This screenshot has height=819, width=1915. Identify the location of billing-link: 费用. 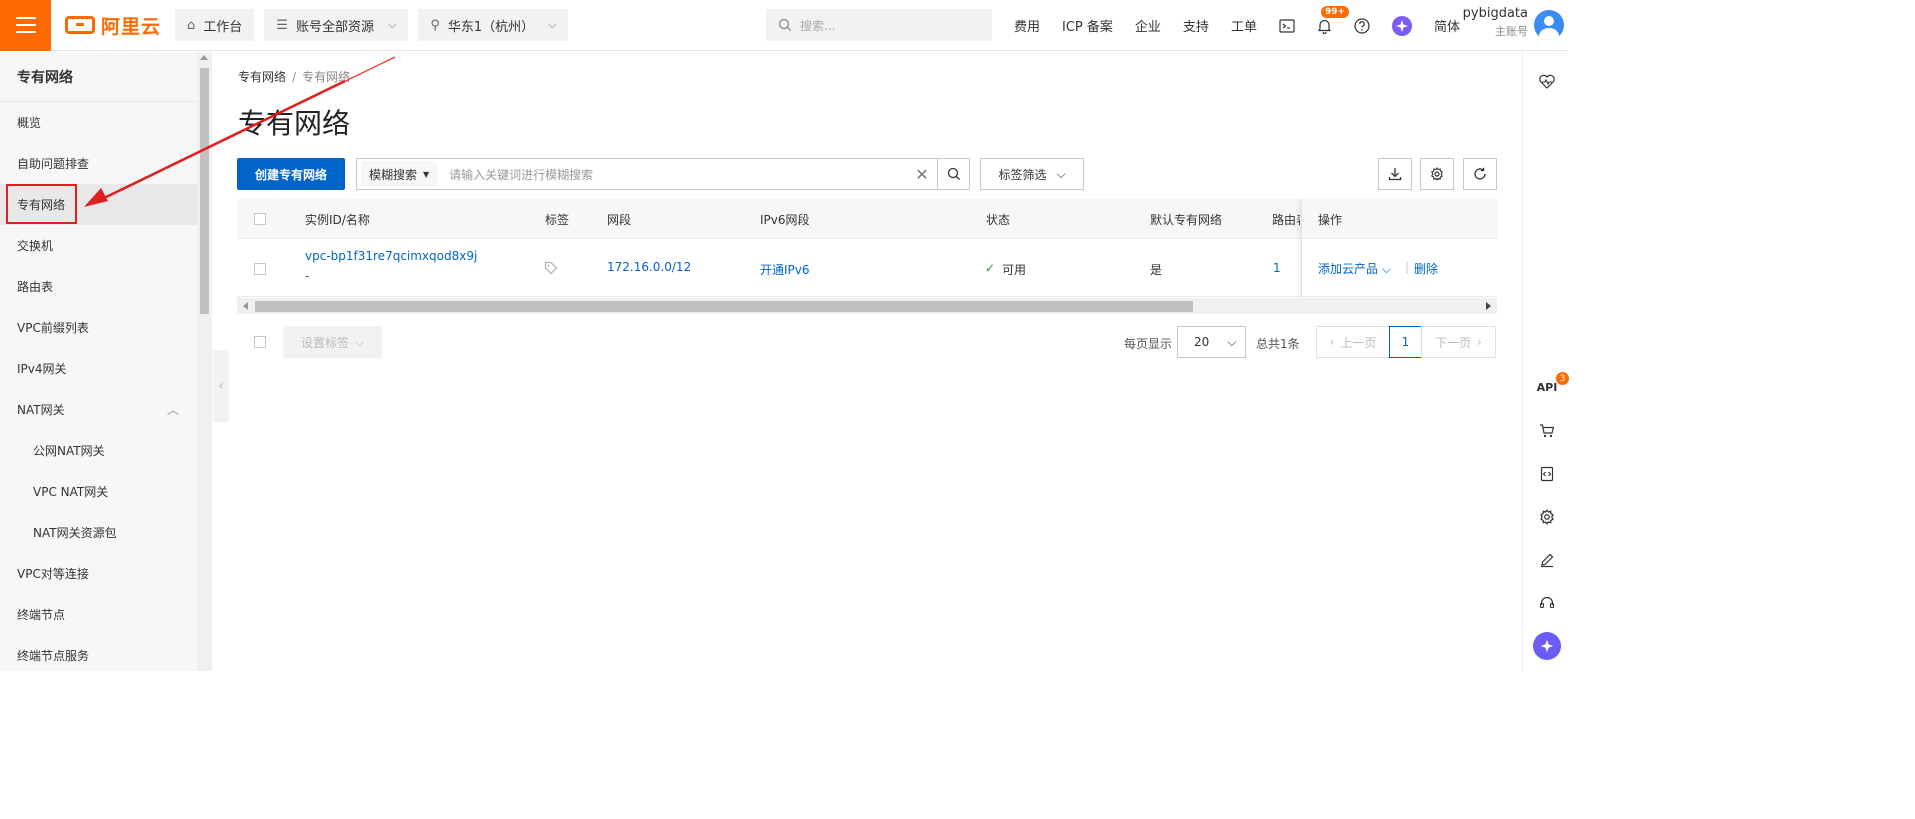
(1027, 25).